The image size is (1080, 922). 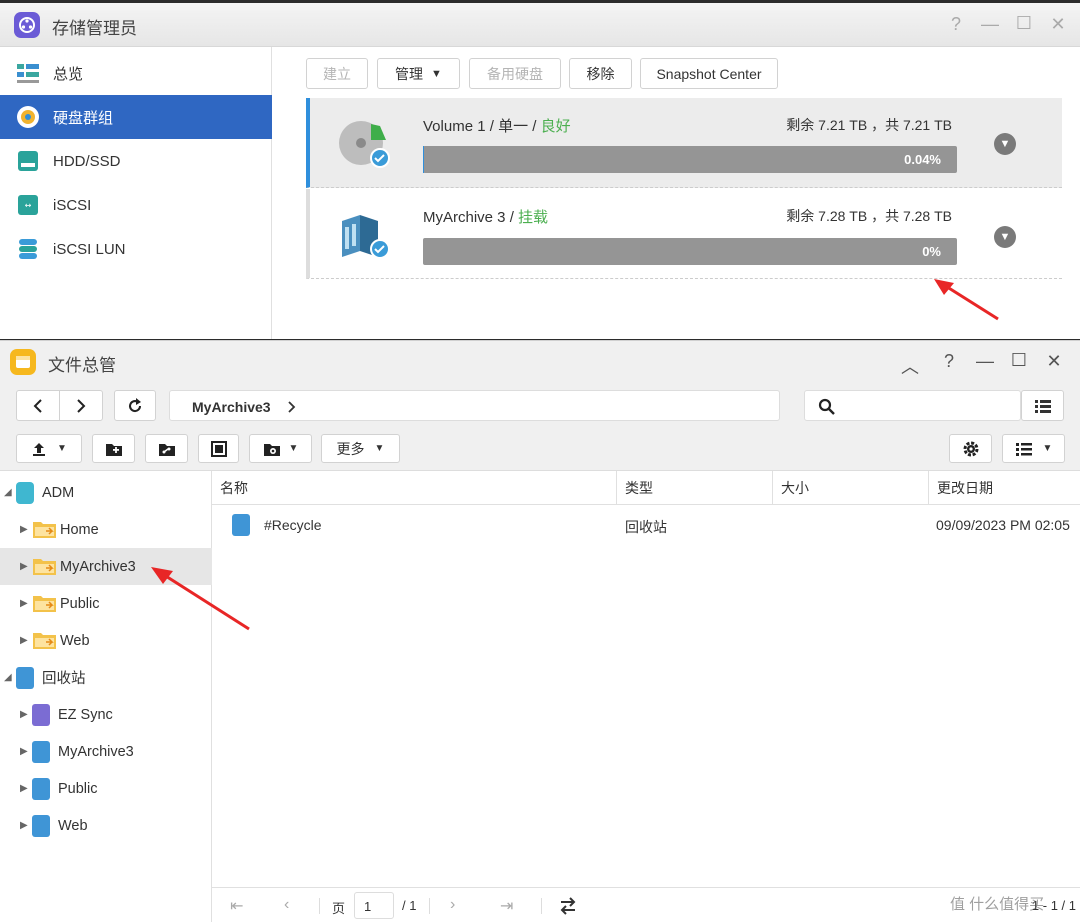 What do you see at coordinates (106, 788) in the screenshot?
I see `tree-node-recycle-public: ▶ Public` at bounding box center [106, 788].